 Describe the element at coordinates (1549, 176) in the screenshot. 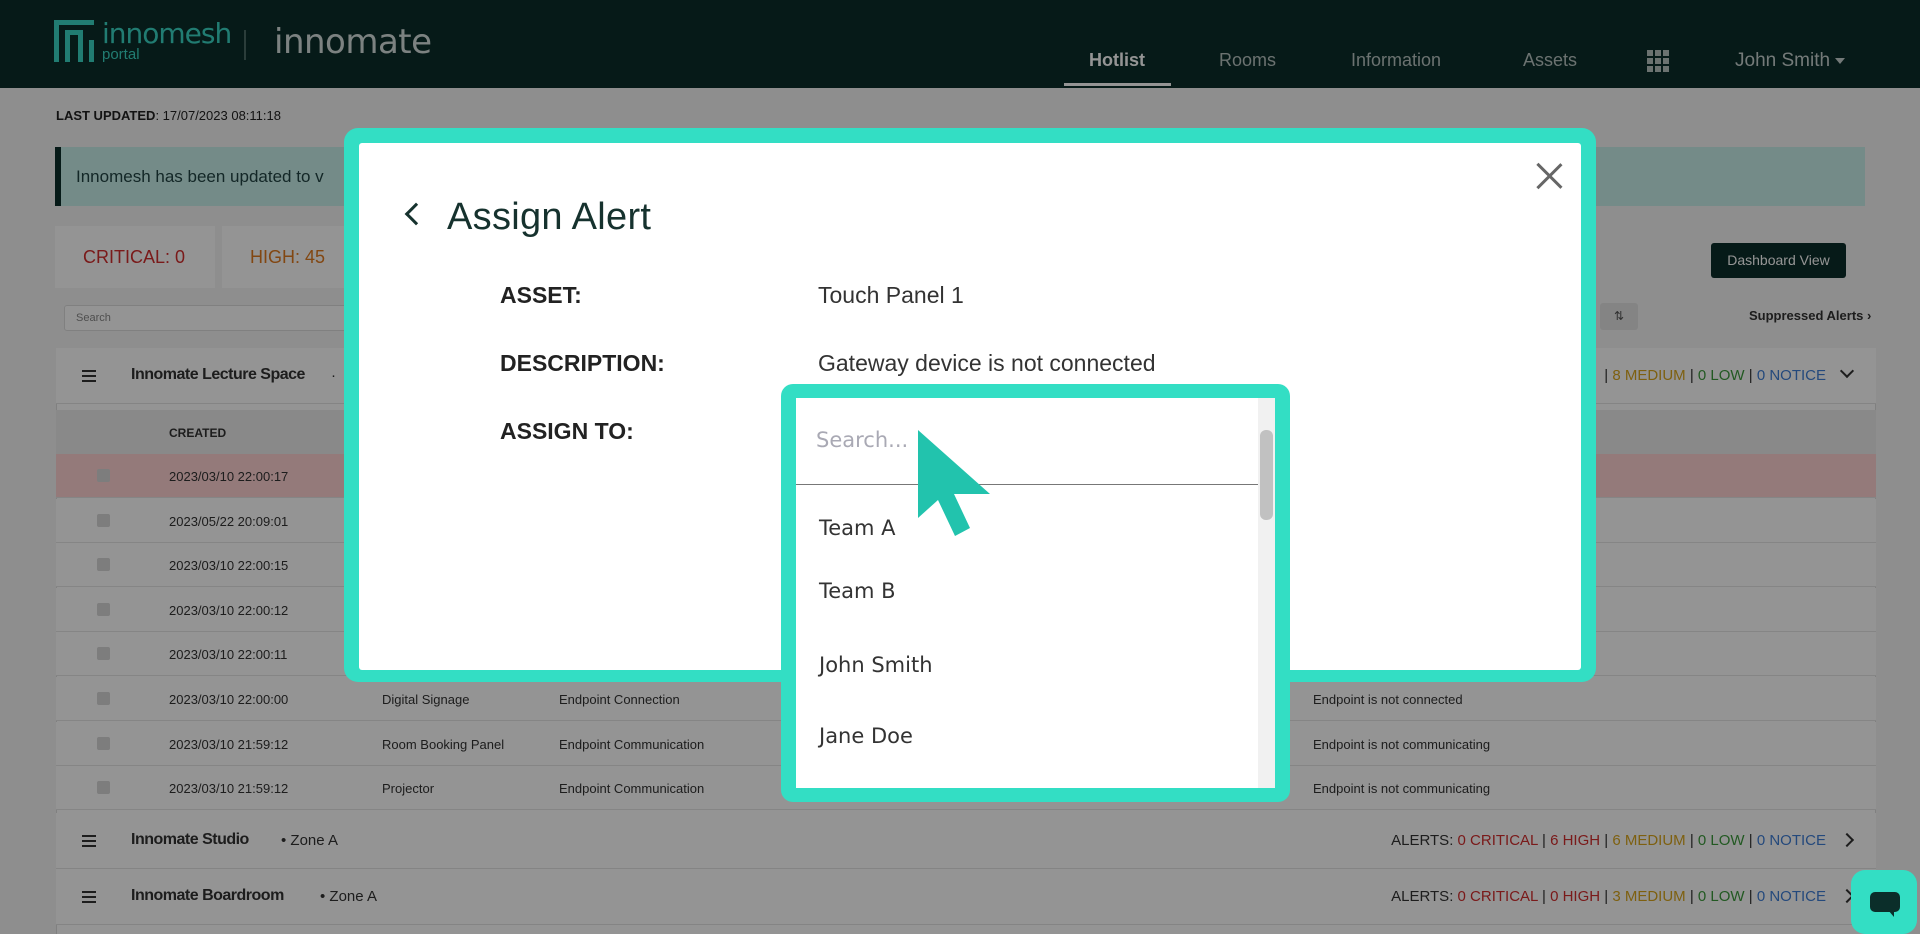

I see `close-icon` at that location.